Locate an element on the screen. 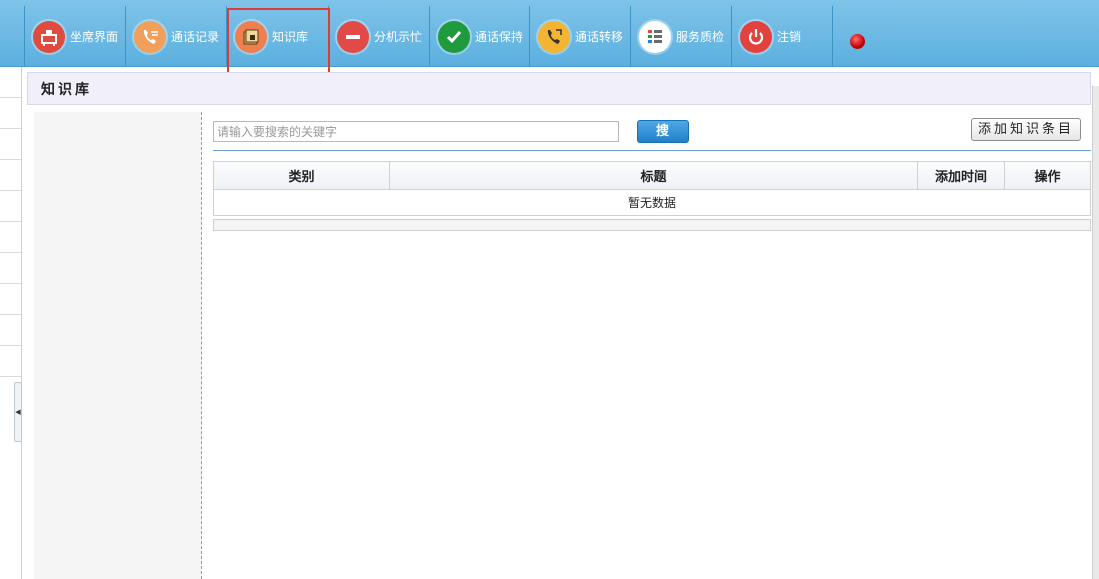 This screenshot has width=1099, height=579. toolbar-label: 分机示忙 is located at coordinates (398, 37).